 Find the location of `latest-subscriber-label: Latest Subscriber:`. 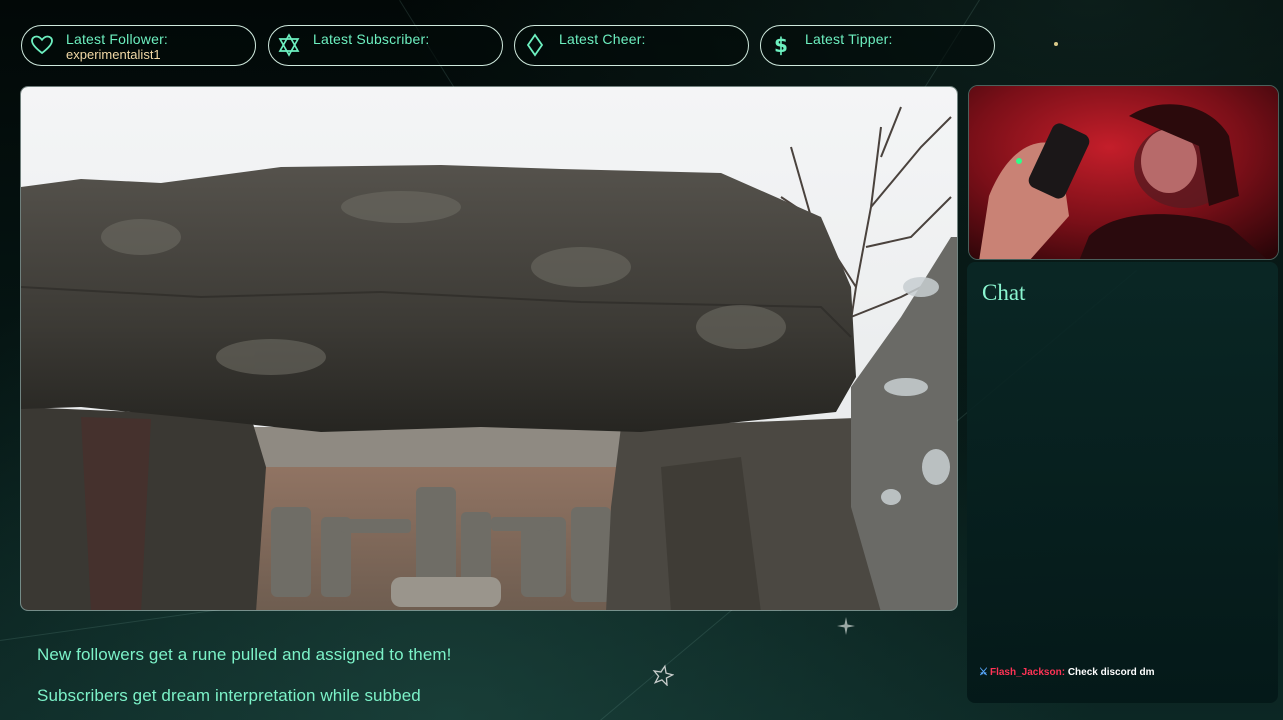

latest-subscriber-label: Latest Subscriber: is located at coordinates (371, 39).